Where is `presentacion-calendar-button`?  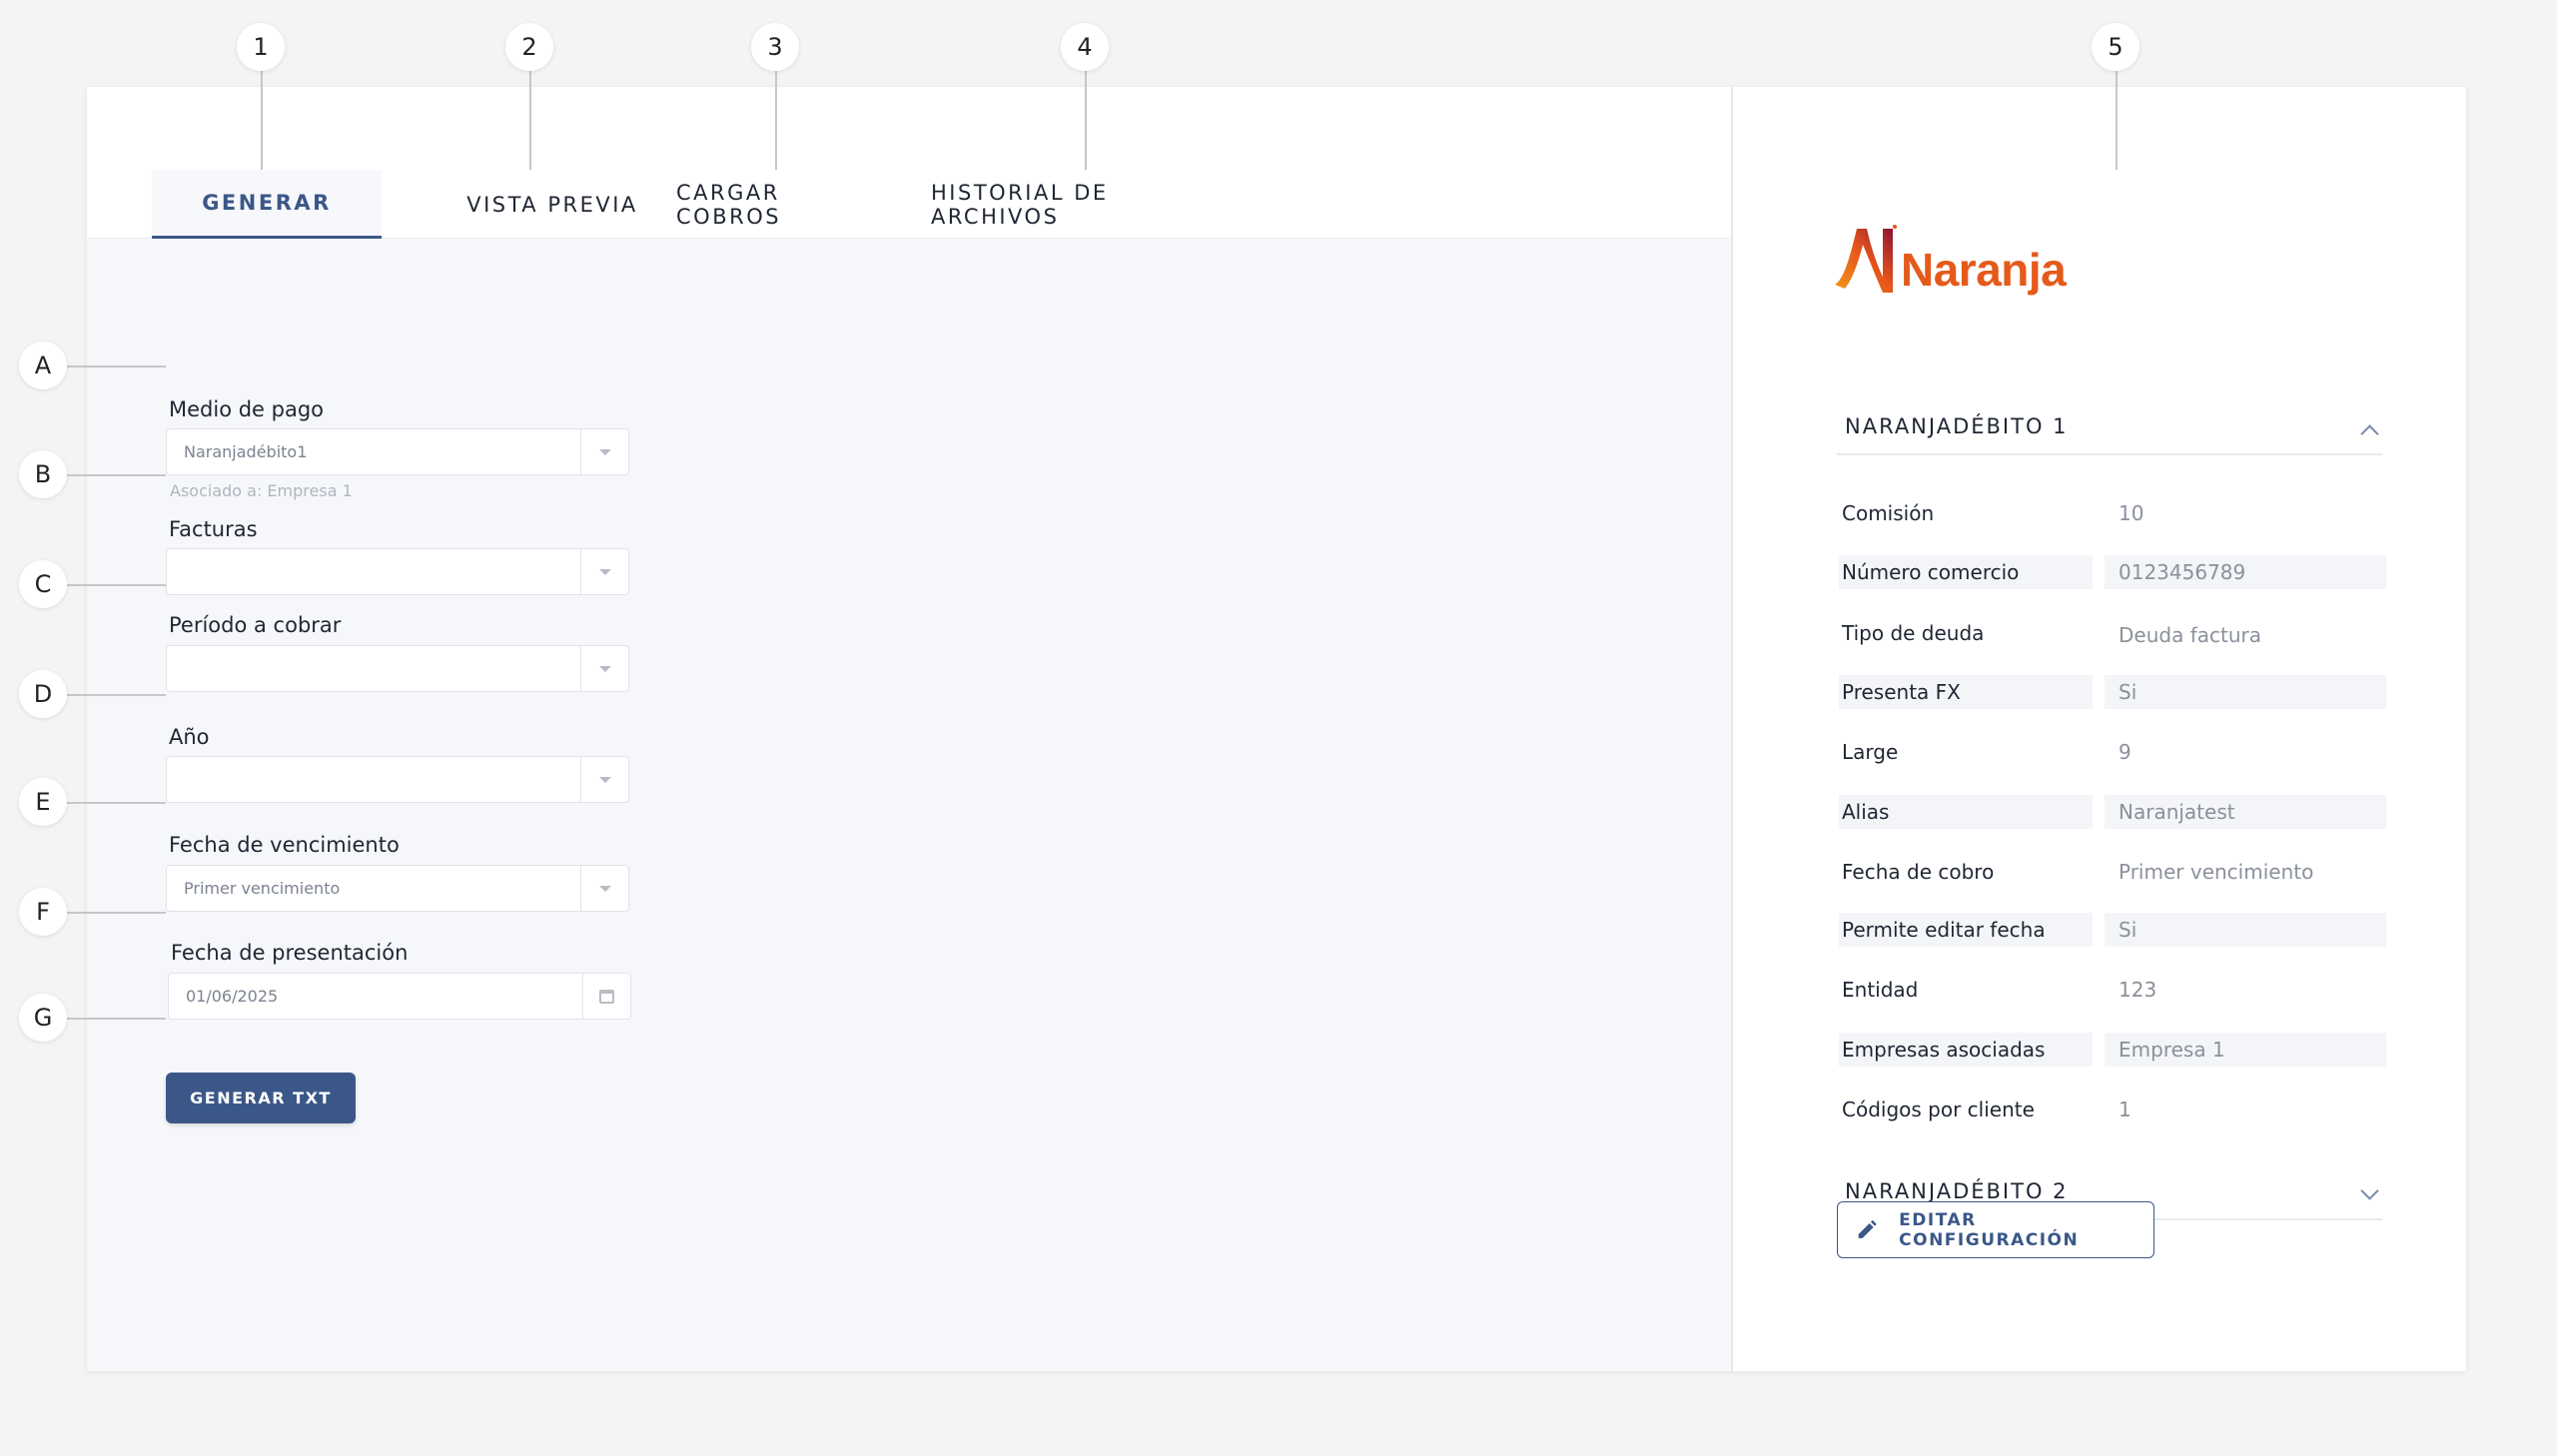
presentacion-calendar-button is located at coordinates (606, 996).